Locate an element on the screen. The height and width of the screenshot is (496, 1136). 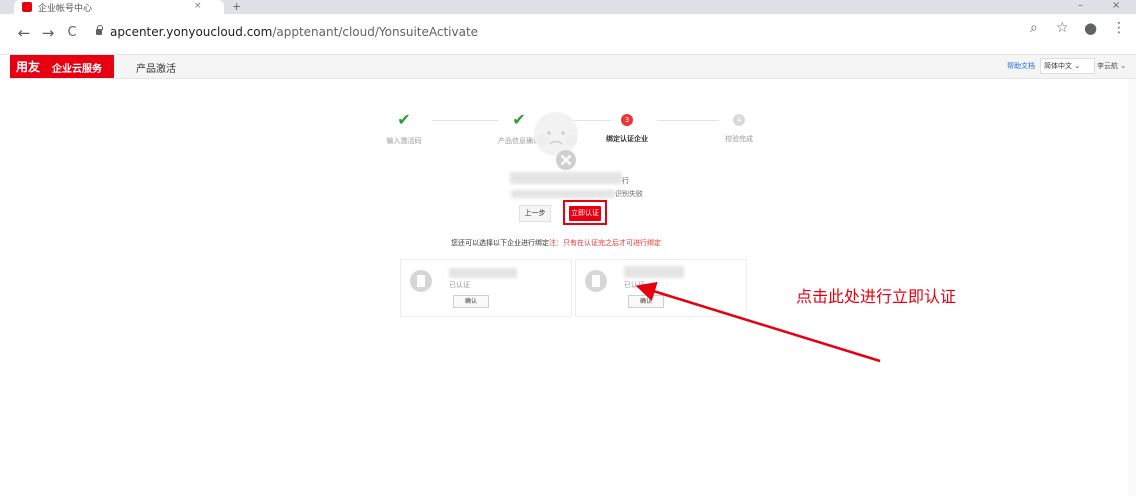
user-name: 李云航 is located at coordinates (1107, 66).